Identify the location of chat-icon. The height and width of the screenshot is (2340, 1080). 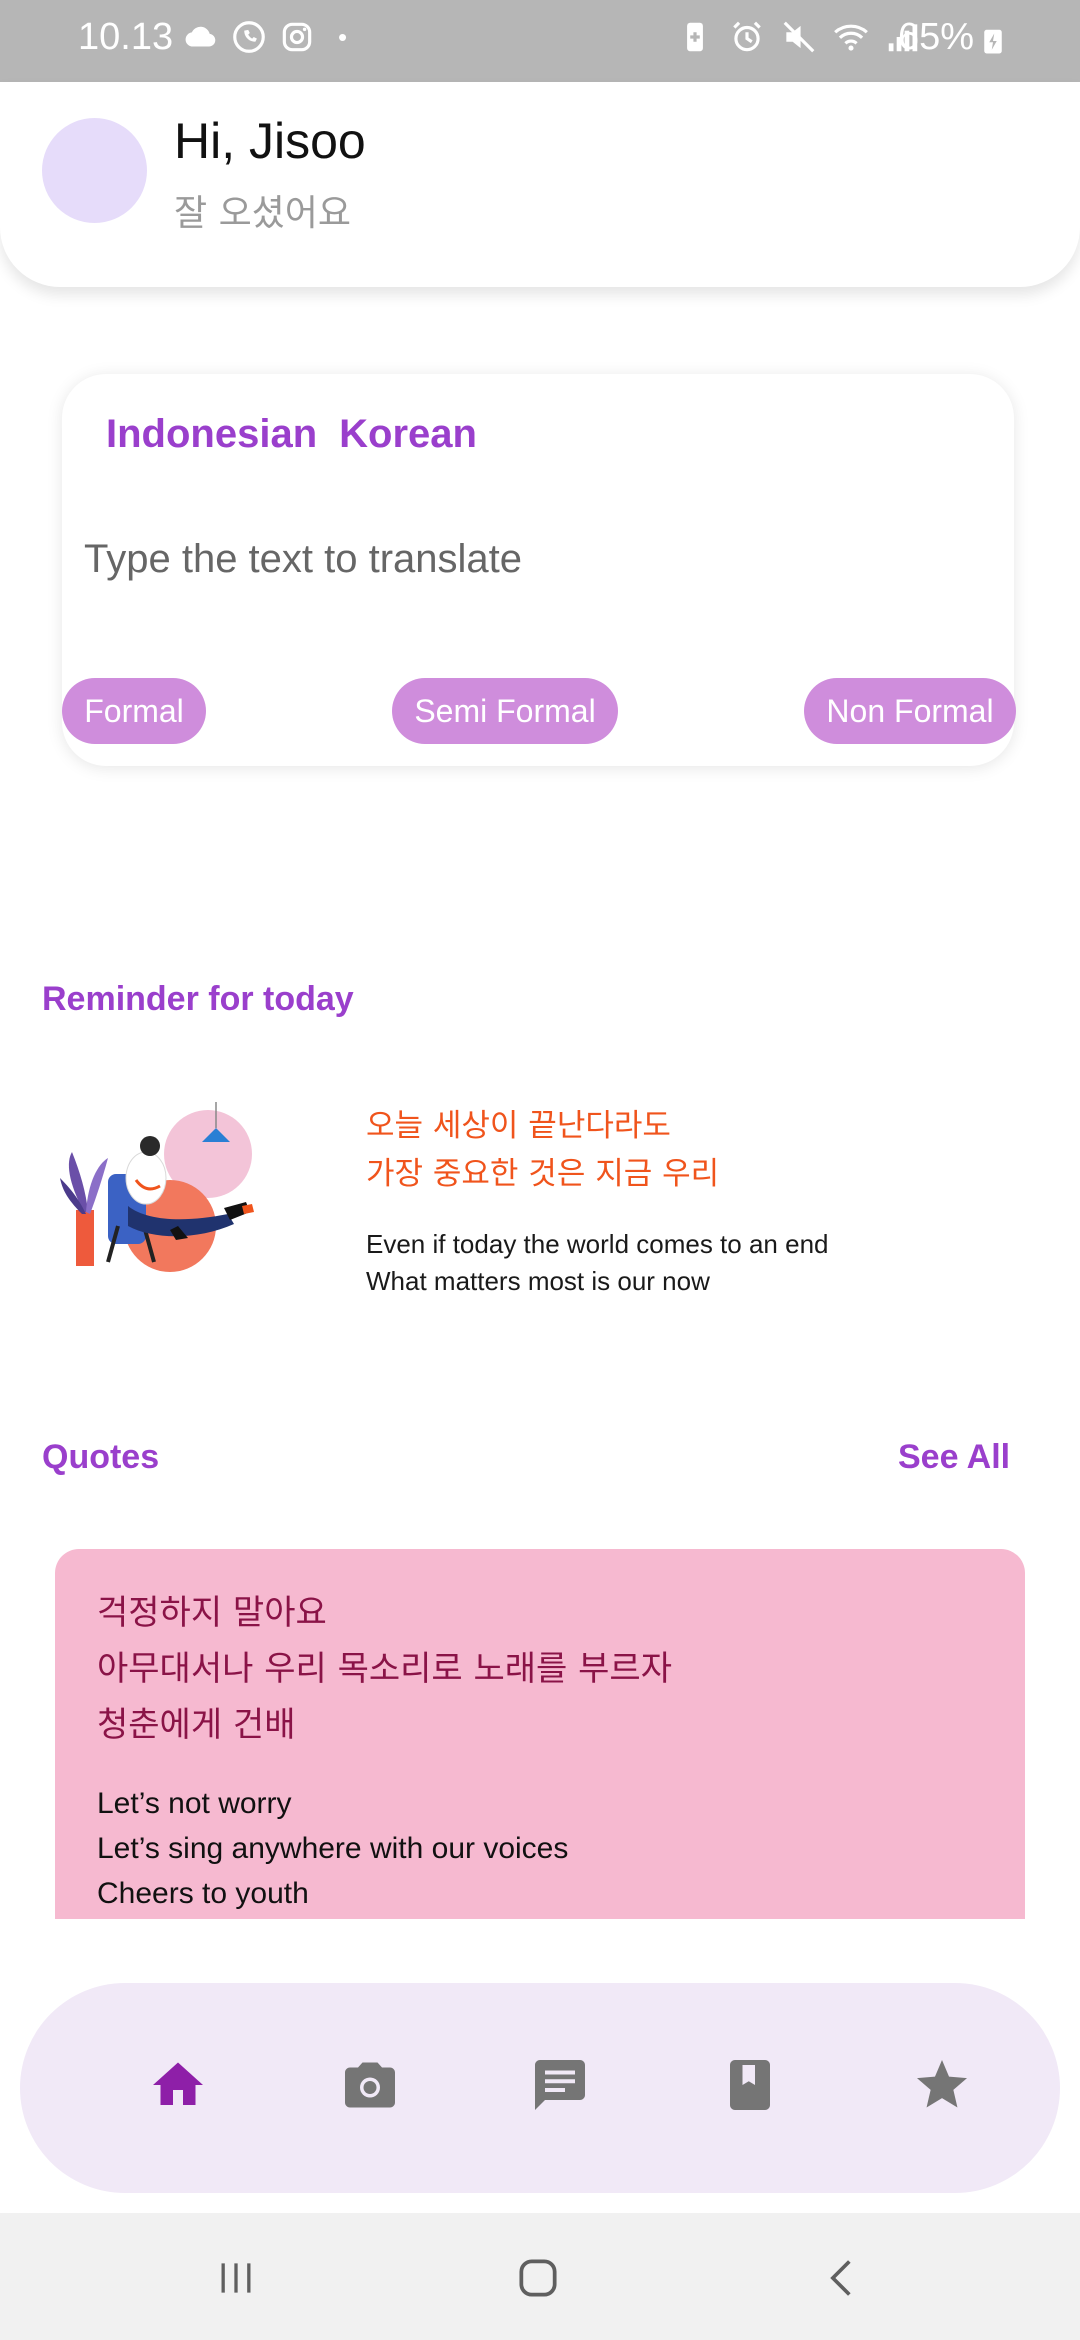
(560, 2085).